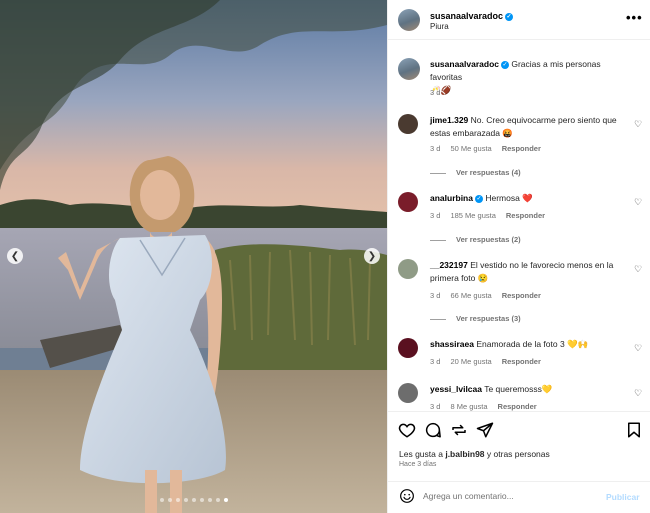  What do you see at coordinates (464, 454) in the screenshot?
I see `liked-by-user: j.balbin98` at bounding box center [464, 454].